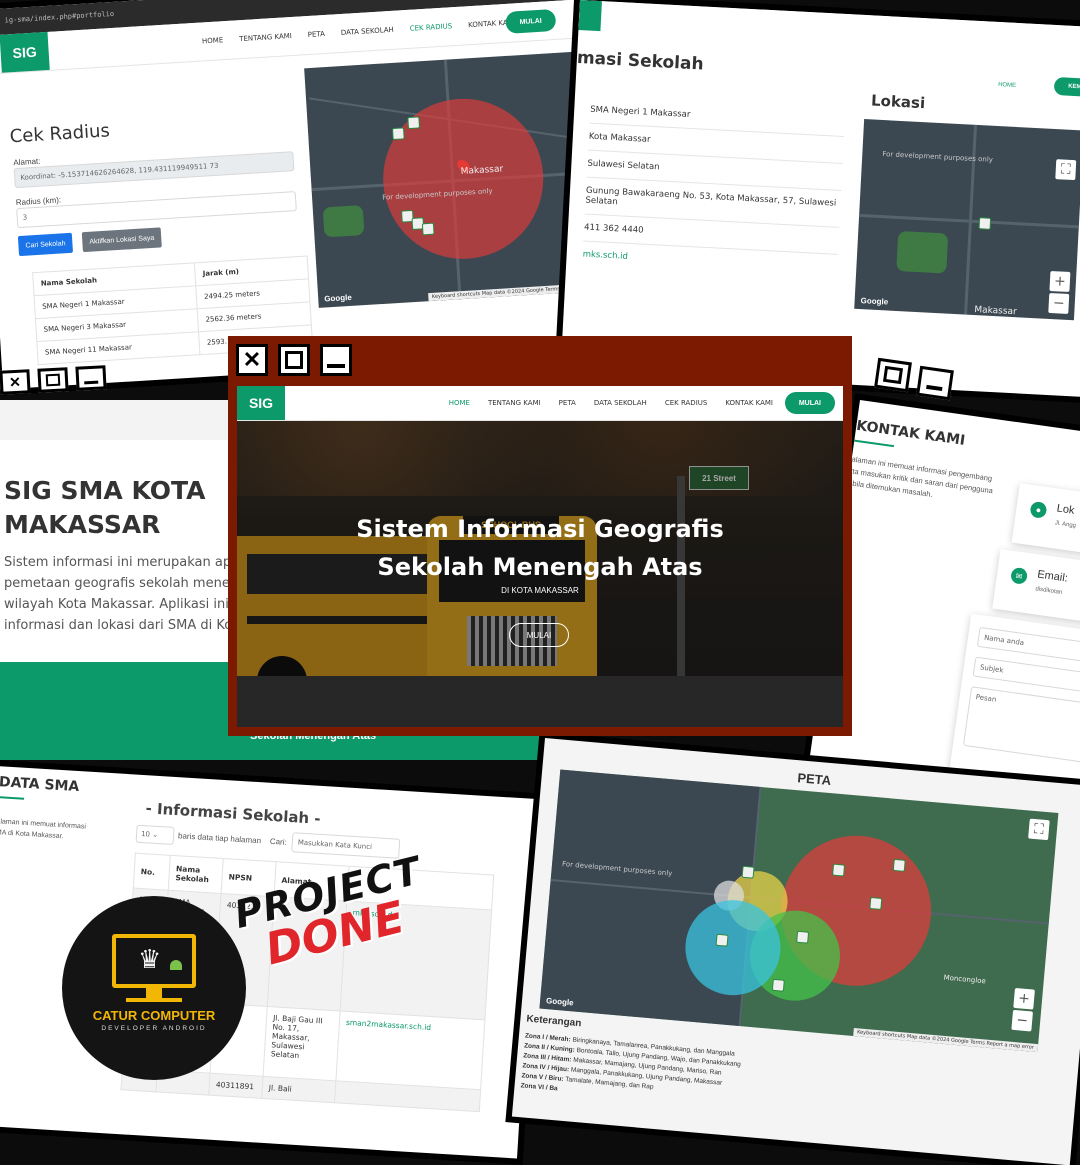 This screenshot has width=1080, height=1165. Describe the element at coordinates (539, 635) in the screenshot. I see `hero-mulai-button: MULAI` at that location.